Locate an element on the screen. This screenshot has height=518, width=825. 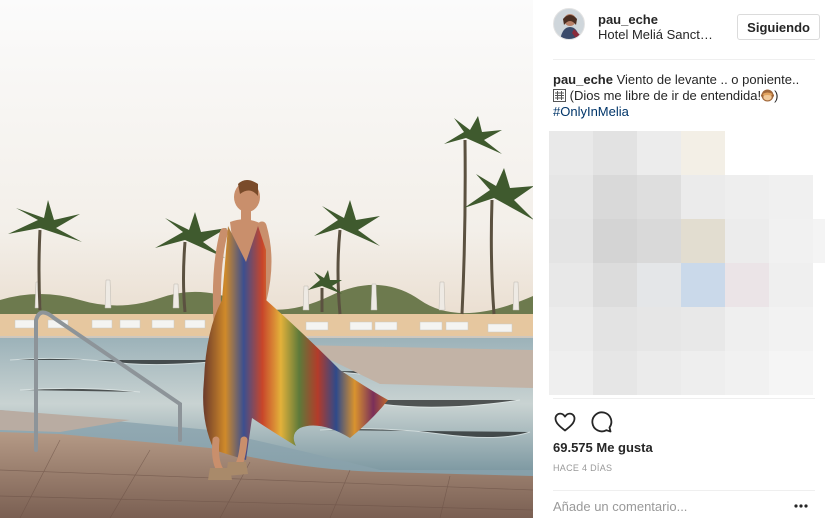
heart-icon is located at coordinates (565, 422).